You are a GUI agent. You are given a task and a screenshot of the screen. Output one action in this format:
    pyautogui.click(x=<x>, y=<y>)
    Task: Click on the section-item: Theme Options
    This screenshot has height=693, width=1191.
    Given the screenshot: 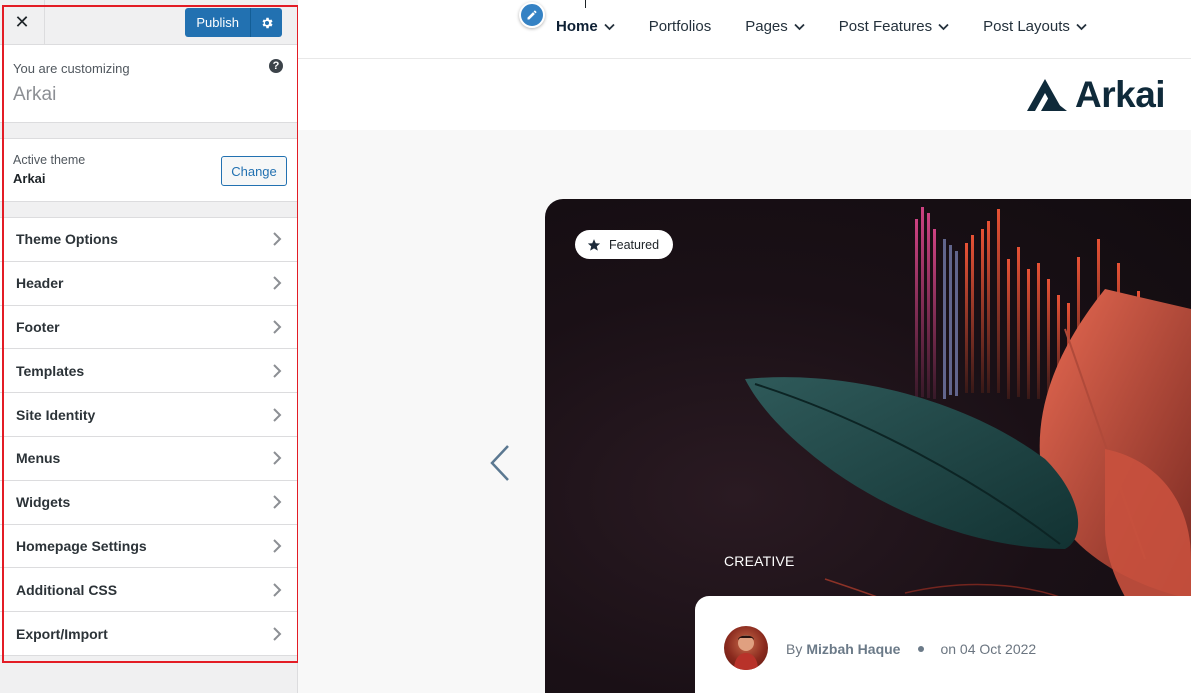 What is the action you would take?
    pyautogui.click(x=149, y=240)
    